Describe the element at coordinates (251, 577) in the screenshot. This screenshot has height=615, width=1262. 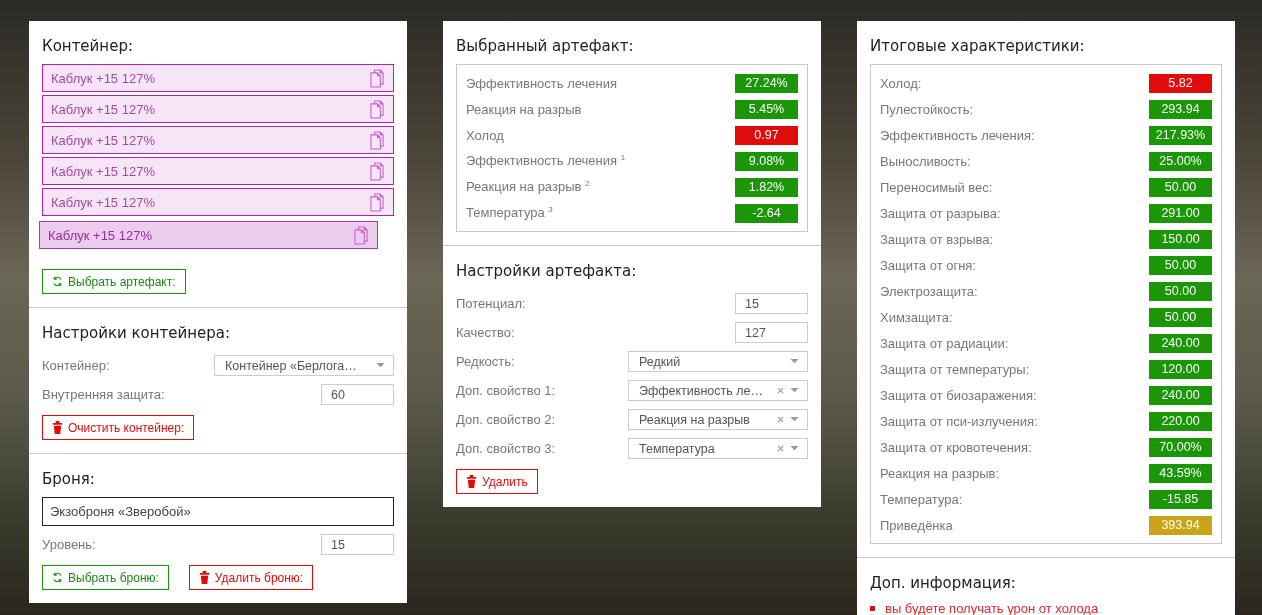
I see `delete-armor-button: Удалить броню:` at that location.